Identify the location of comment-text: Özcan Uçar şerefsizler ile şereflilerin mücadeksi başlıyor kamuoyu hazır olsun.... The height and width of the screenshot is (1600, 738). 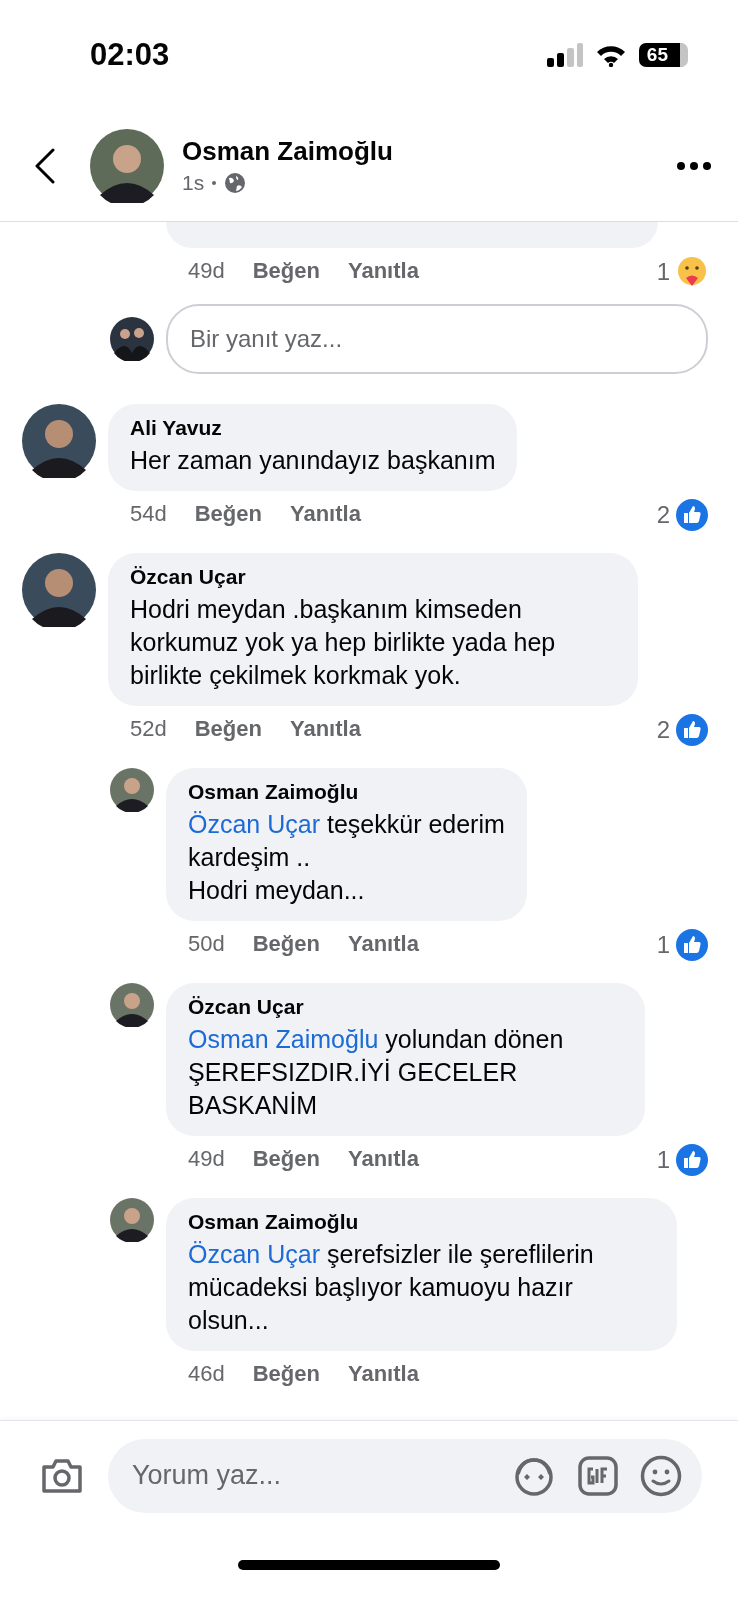
(391, 1287).